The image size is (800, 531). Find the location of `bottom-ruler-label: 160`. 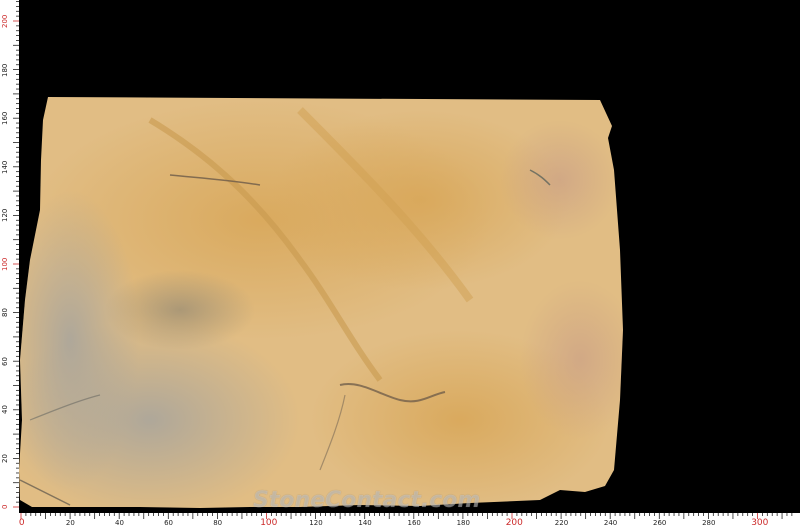

bottom-ruler-label: 160 is located at coordinates (414, 523).